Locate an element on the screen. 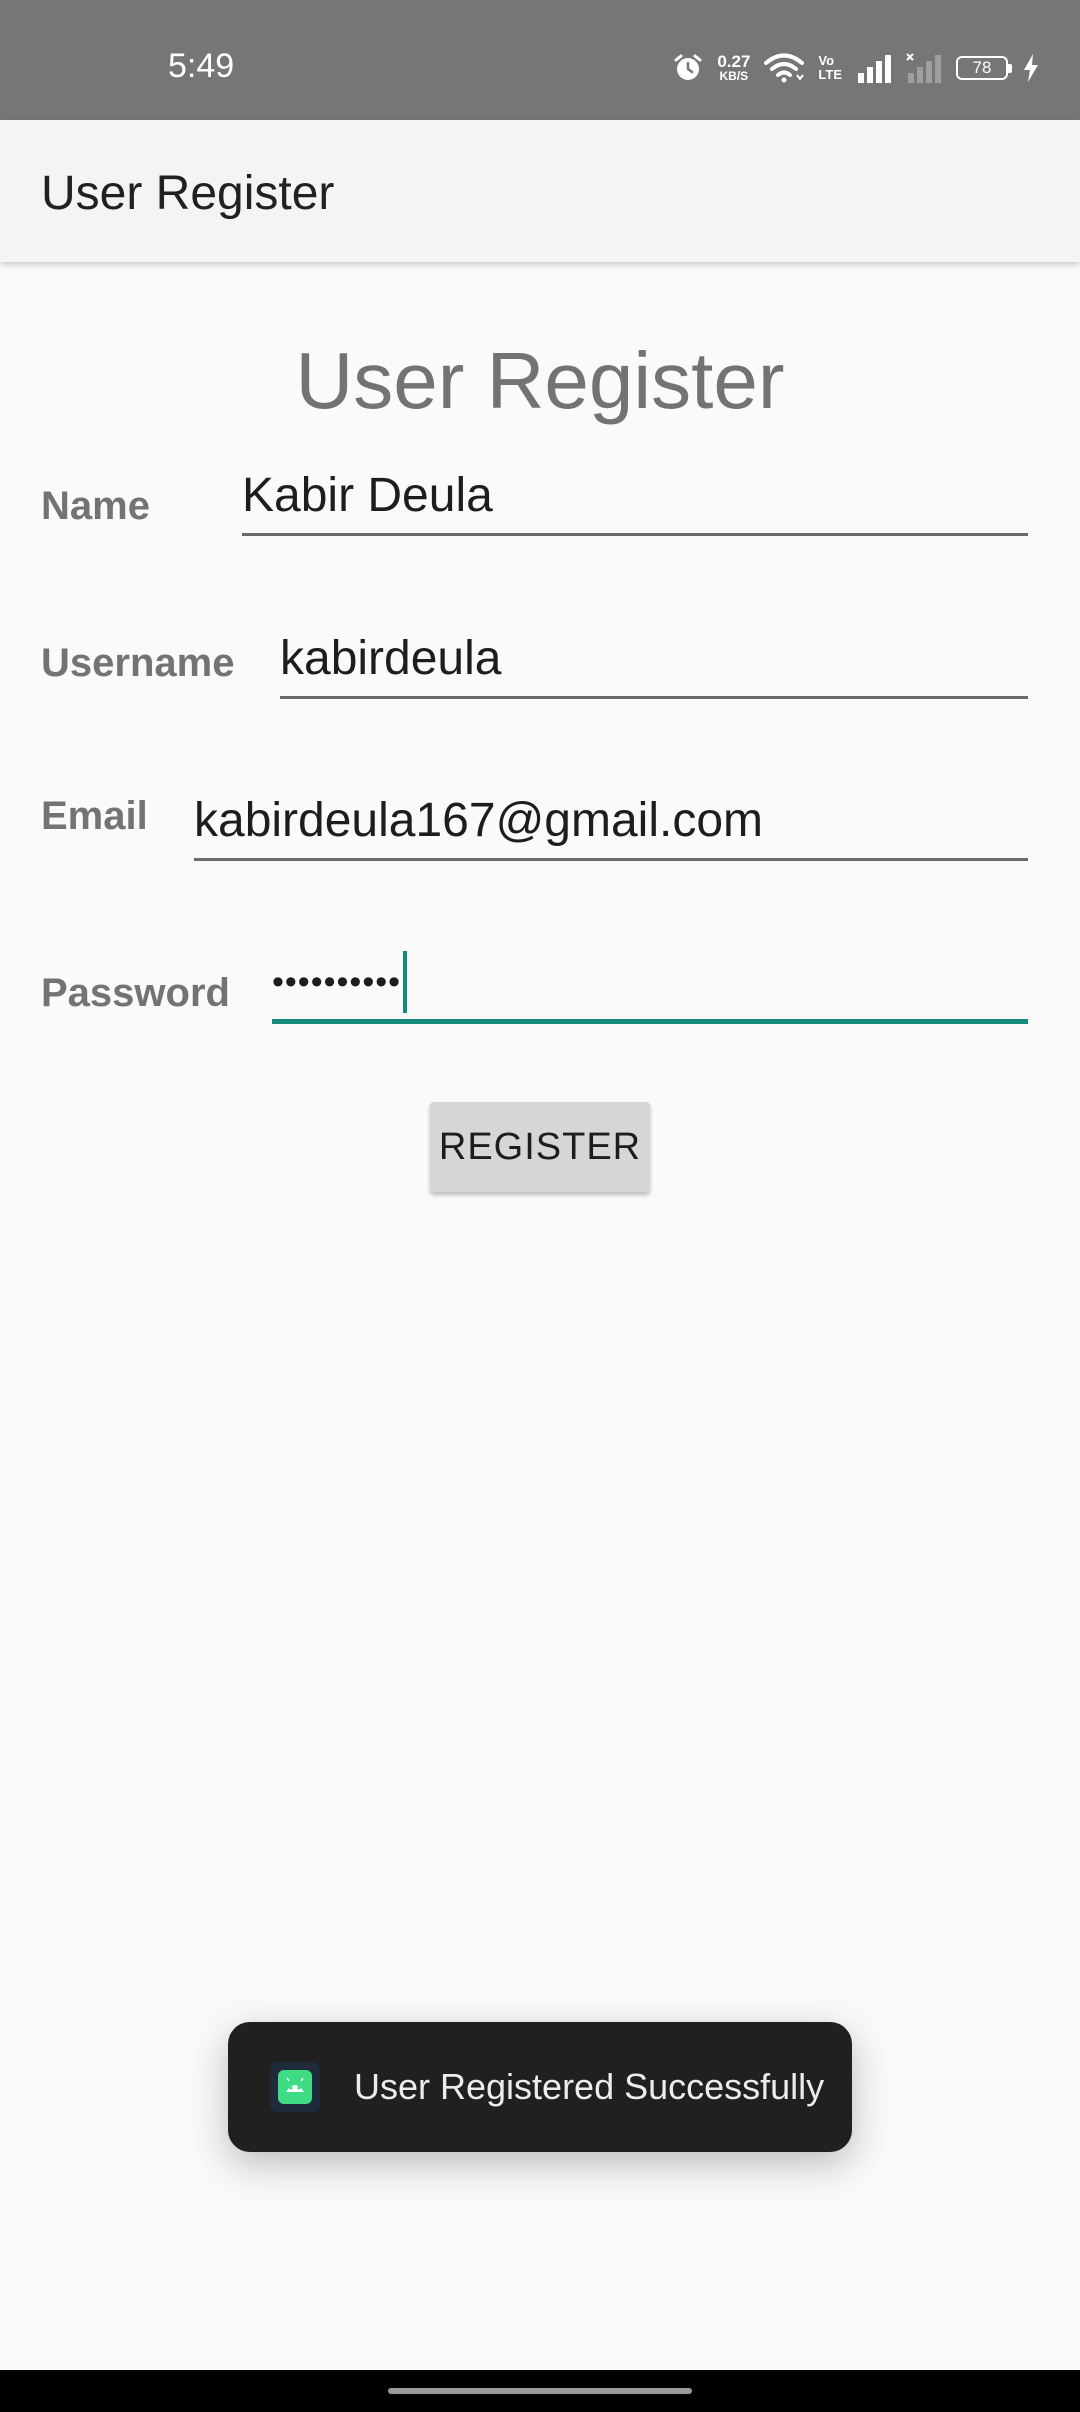 Image resolution: width=1080 pixels, height=2412 pixels. app-bar-title: User Register is located at coordinates (188, 193).